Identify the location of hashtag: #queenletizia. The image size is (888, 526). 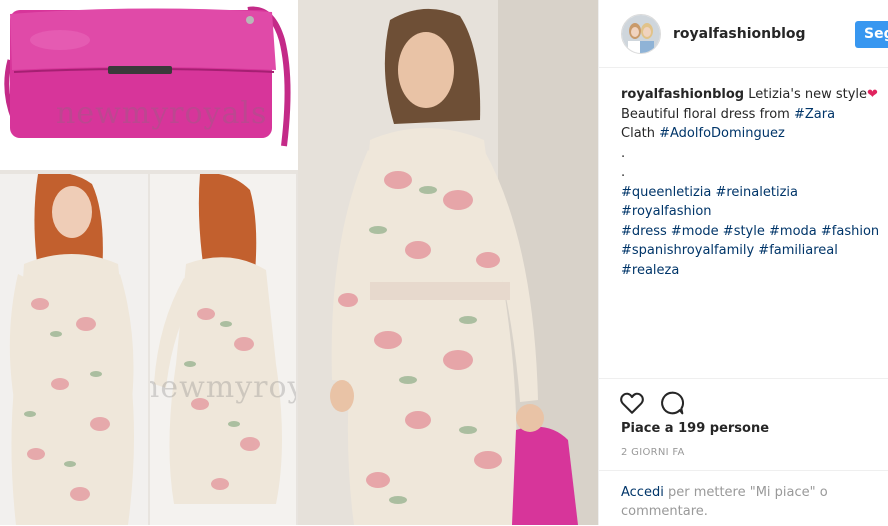
(666, 192).